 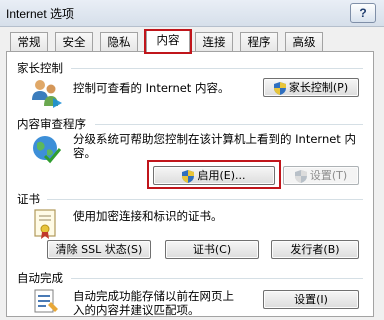 What do you see at coordinates (84, 153) in the screenshot?
I see `advisor-description-line2: 容。` at bounding box center [84, 153].